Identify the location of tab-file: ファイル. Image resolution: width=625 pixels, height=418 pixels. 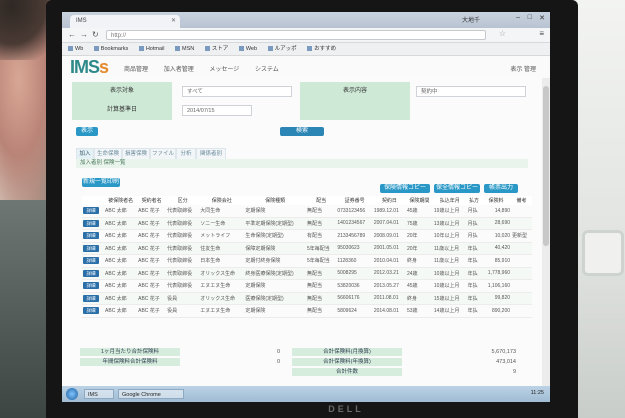
(163, 153).